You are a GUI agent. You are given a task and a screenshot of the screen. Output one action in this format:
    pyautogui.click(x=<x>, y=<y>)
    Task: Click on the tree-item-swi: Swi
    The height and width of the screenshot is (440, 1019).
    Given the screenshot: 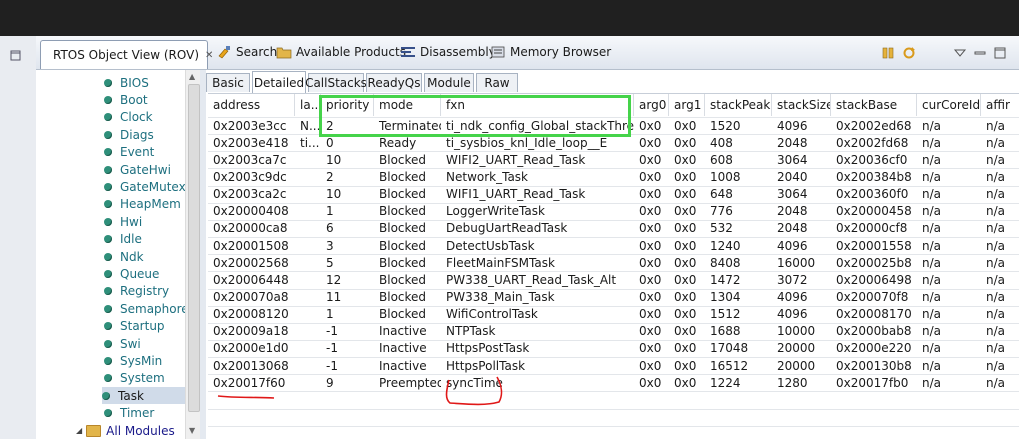 What is the action you would take?
    pyautogui.click(x=122, y=343)
    